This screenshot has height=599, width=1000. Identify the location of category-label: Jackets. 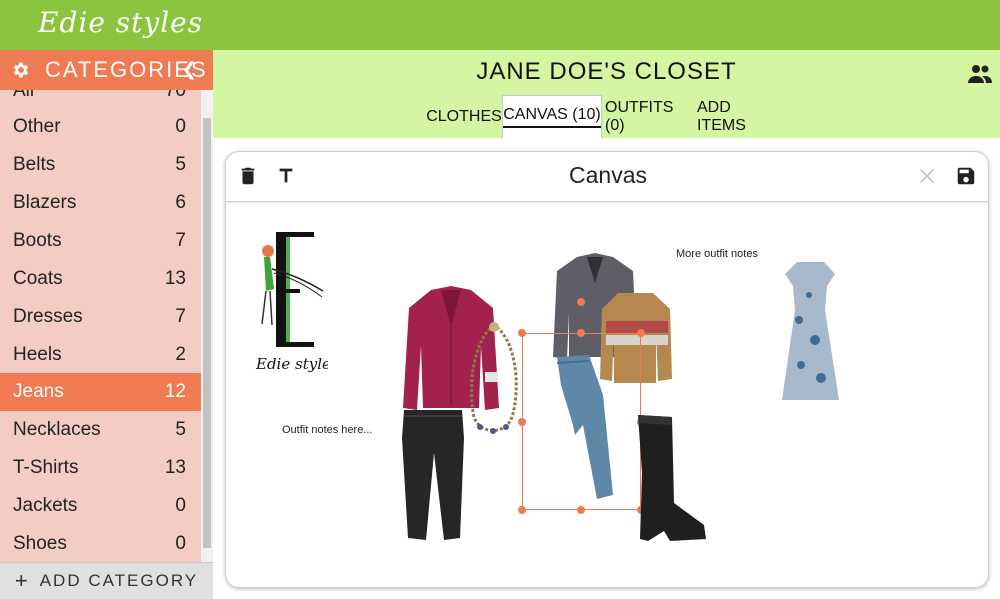
(45, 505).